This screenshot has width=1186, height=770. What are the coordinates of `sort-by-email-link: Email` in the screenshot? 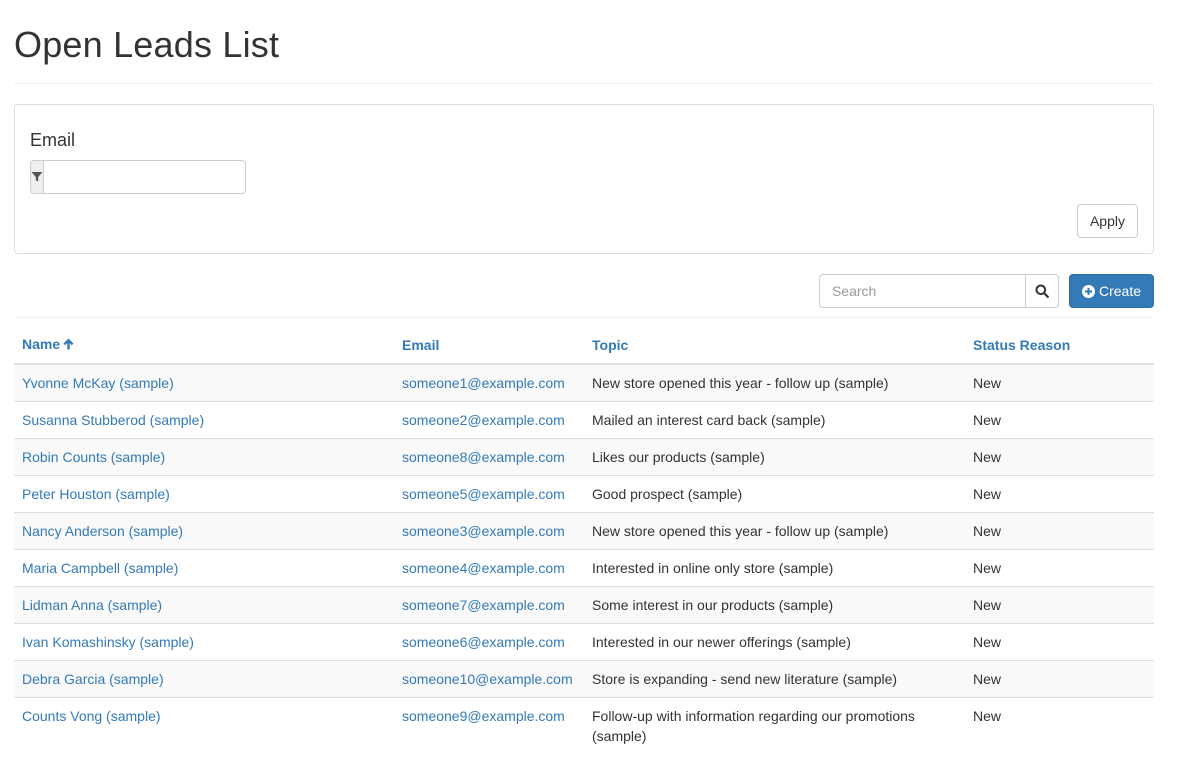 It's located at (420, 345).